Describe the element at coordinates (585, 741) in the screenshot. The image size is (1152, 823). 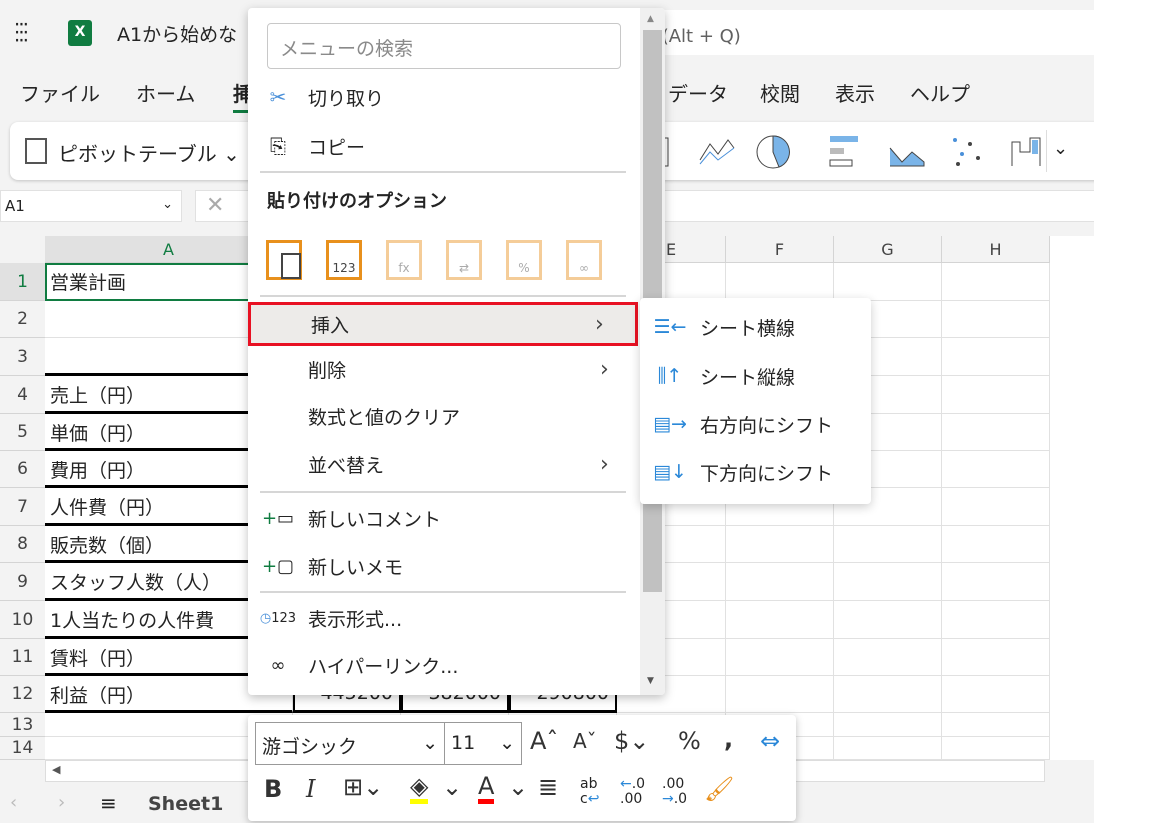
I see `decrease-font-size-icon: Aˇ` at that location.